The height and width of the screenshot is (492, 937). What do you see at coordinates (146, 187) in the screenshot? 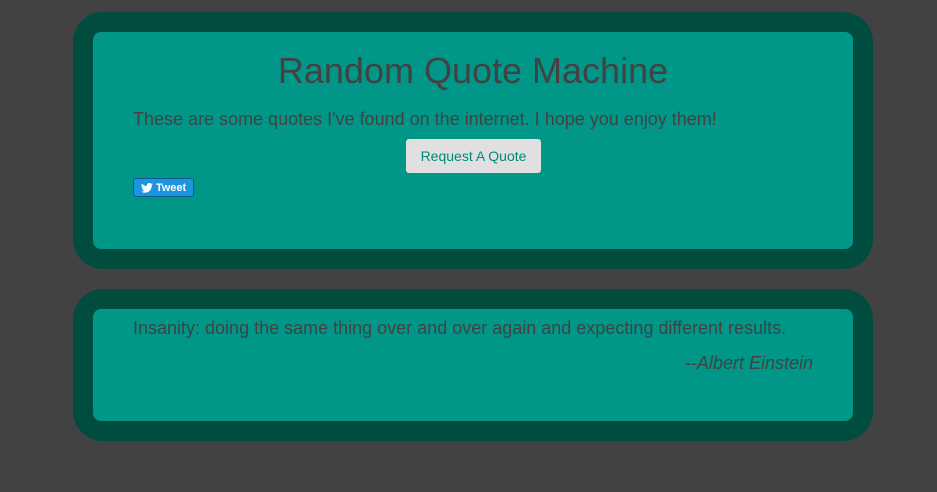
I see `twitter-bird-icon` at bounding box center [146, 187].